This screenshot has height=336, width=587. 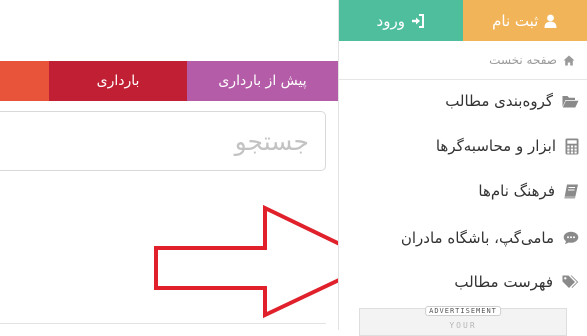 What do you see at coordinates (391, 21) in the screenshot?
I see `login-label: ورود` at bounding box center [391, 21].